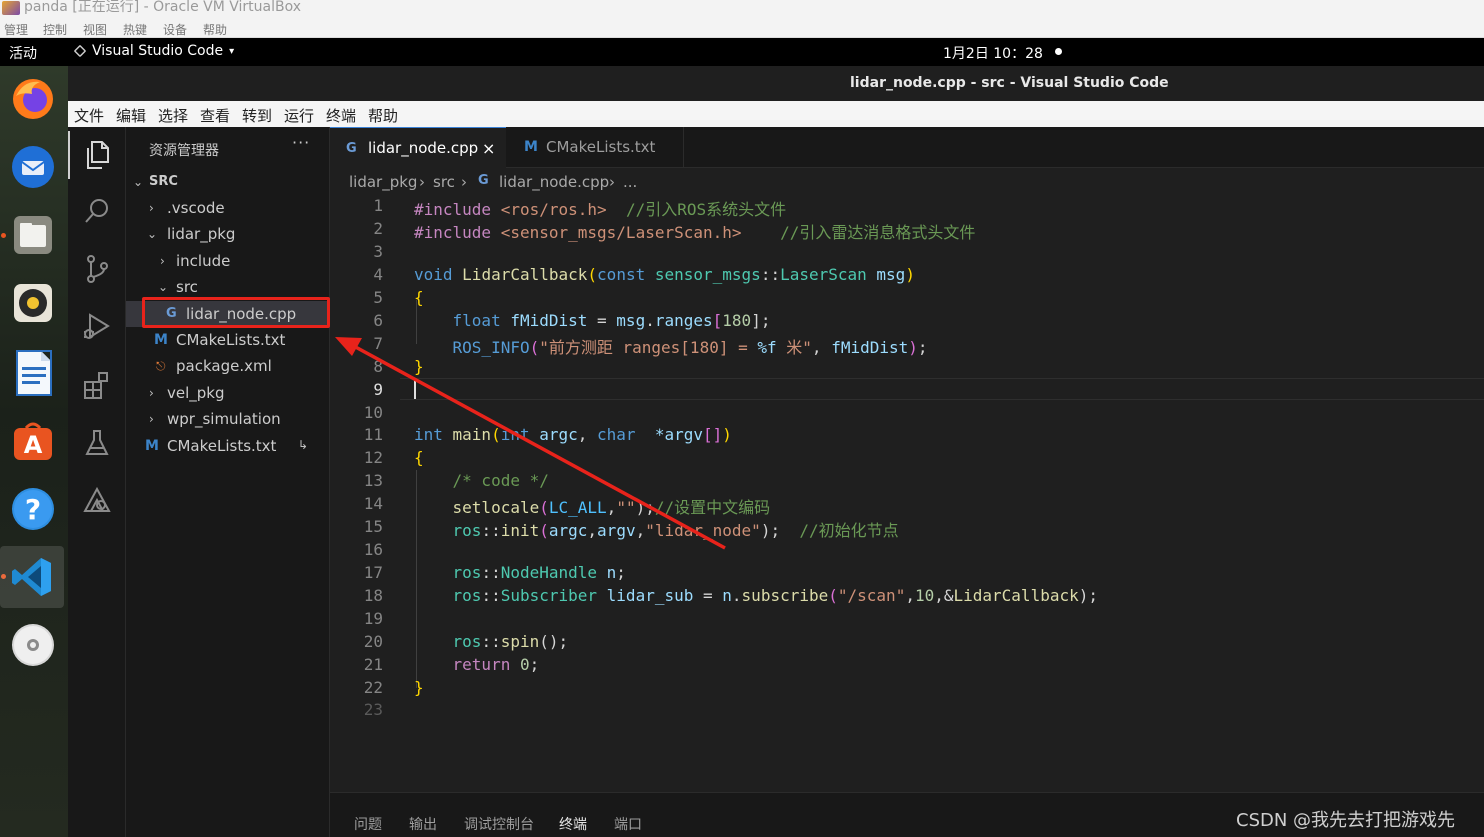 The image size is (1484, 837). I want to click on vscode-icon, so click(32, 577).